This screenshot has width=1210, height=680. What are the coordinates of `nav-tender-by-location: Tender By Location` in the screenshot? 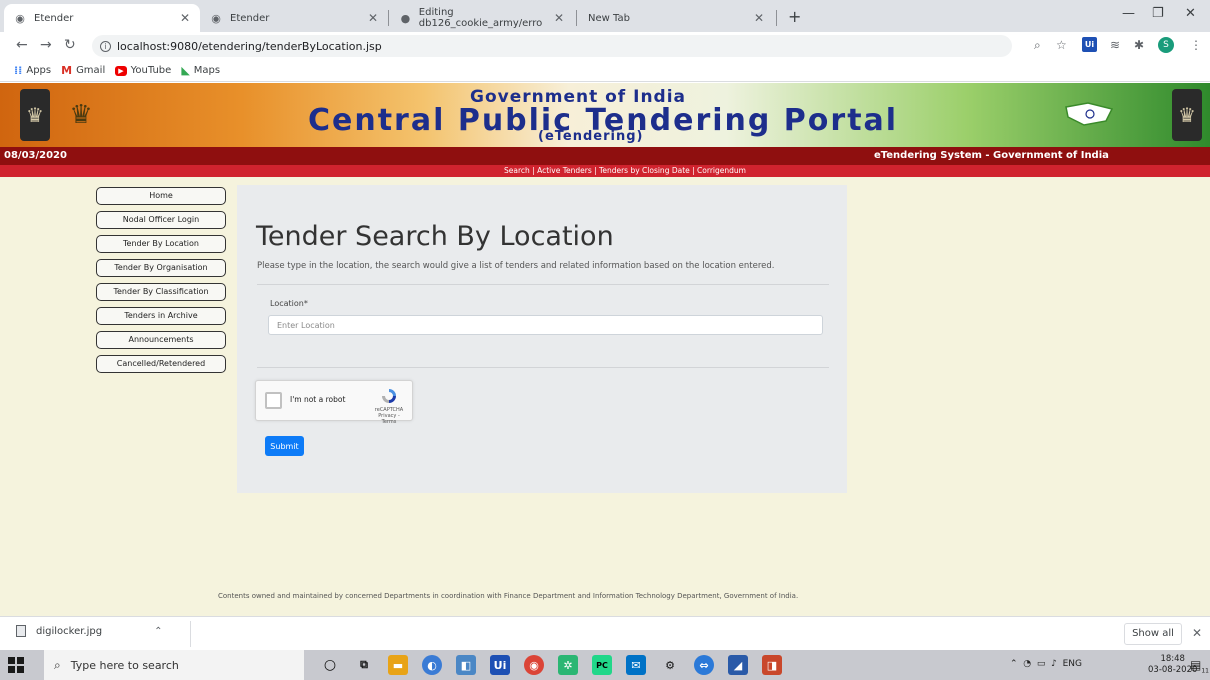 It's located at (161, 244).